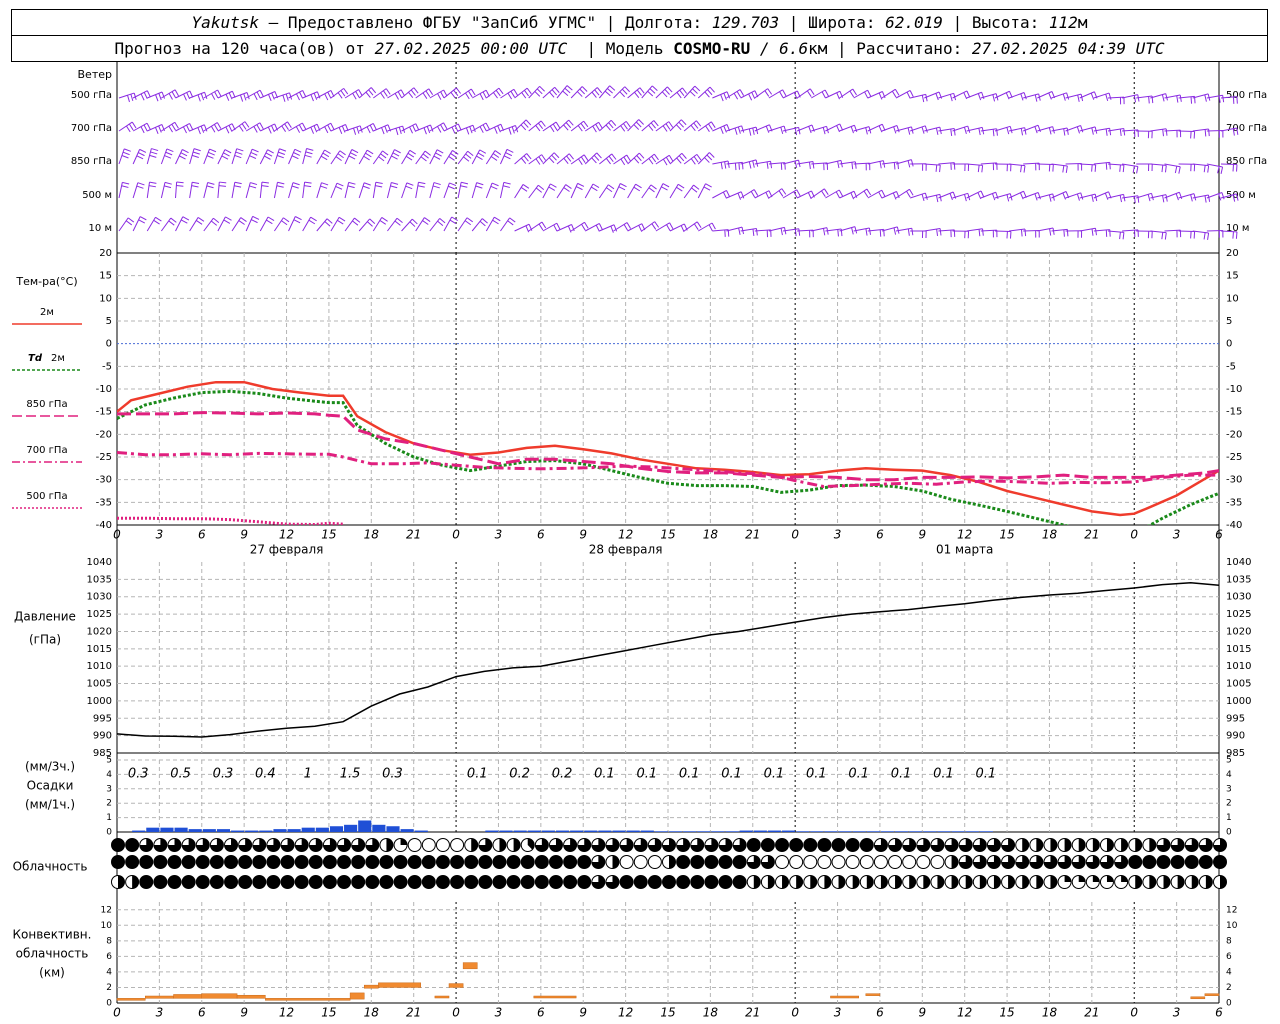 This screenshot has height=1024, width=1280. Describe the element at coordinates (102, 736) in the screenshot. I see `pressure-tick-label: 990` at that location.